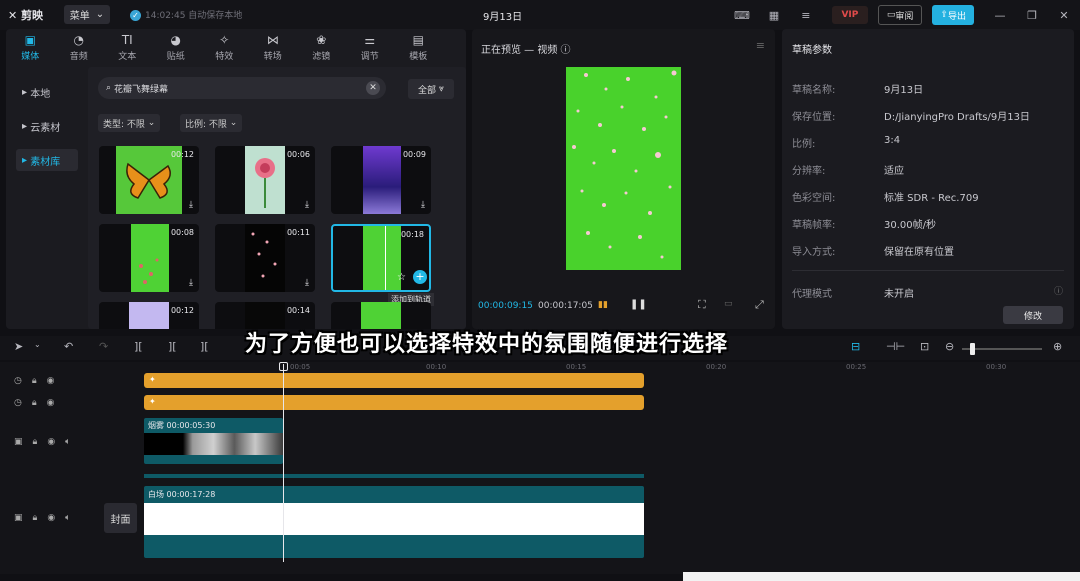  I want to click on tab-media: ▣ 媒体, so click(30, 47).